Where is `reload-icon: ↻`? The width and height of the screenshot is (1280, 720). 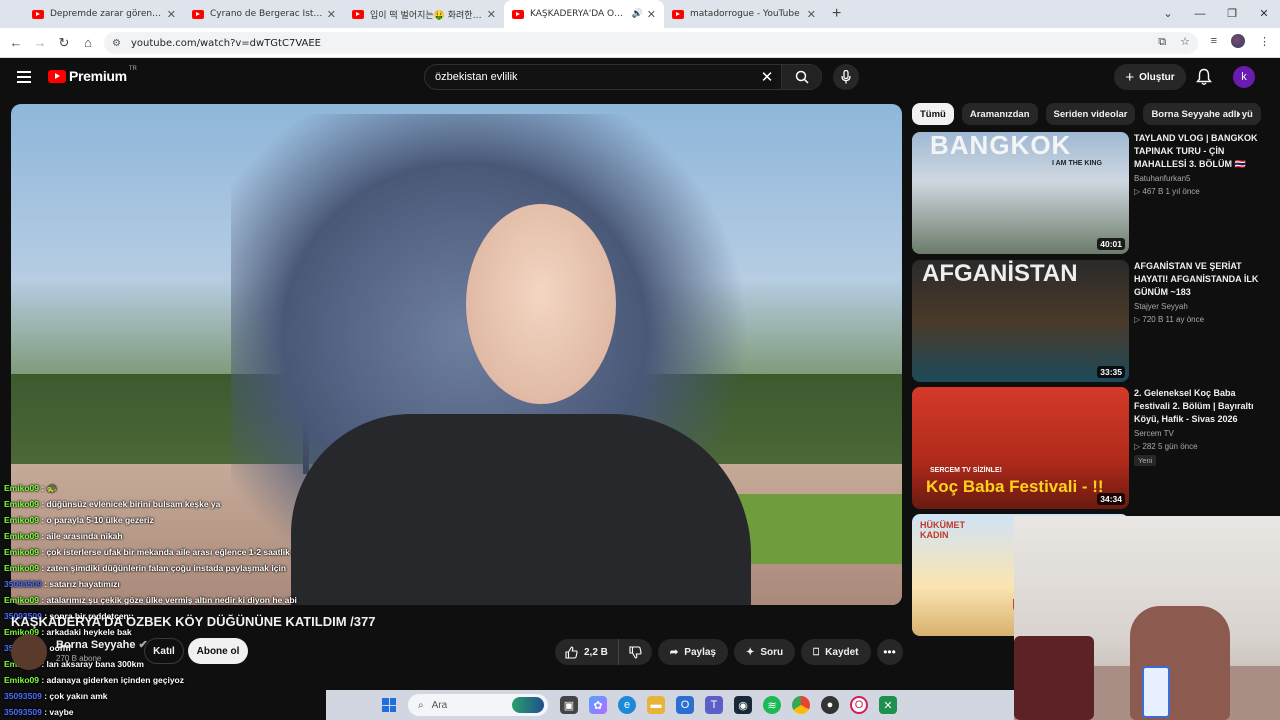
reload-icon: ↻ is located at coordinates (64, 43).